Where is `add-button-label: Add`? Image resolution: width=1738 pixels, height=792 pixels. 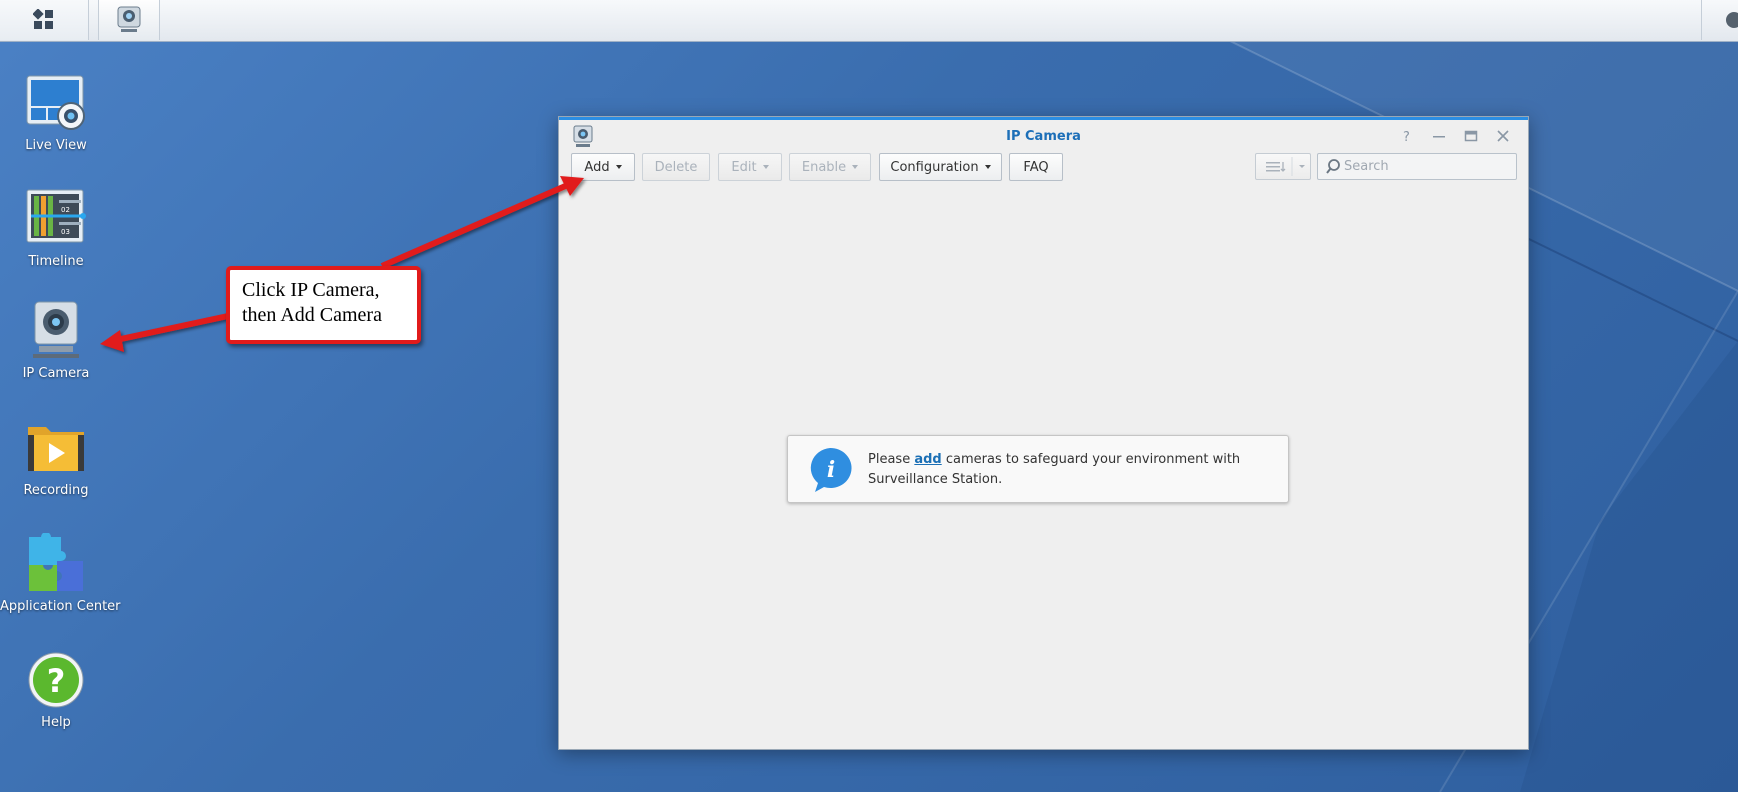
add-button-label: Add is located at coordinates (597, 167).